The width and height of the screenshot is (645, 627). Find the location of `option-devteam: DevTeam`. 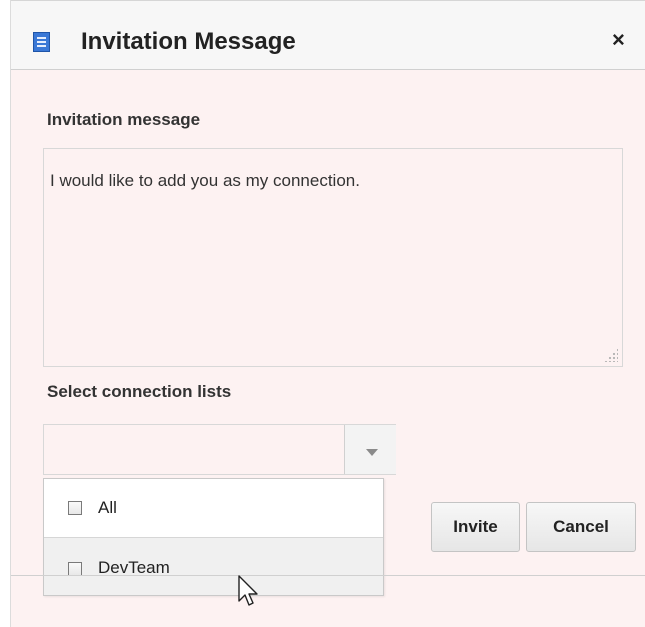

option-devteam: DevTeam is located at coordinates (213, 566).